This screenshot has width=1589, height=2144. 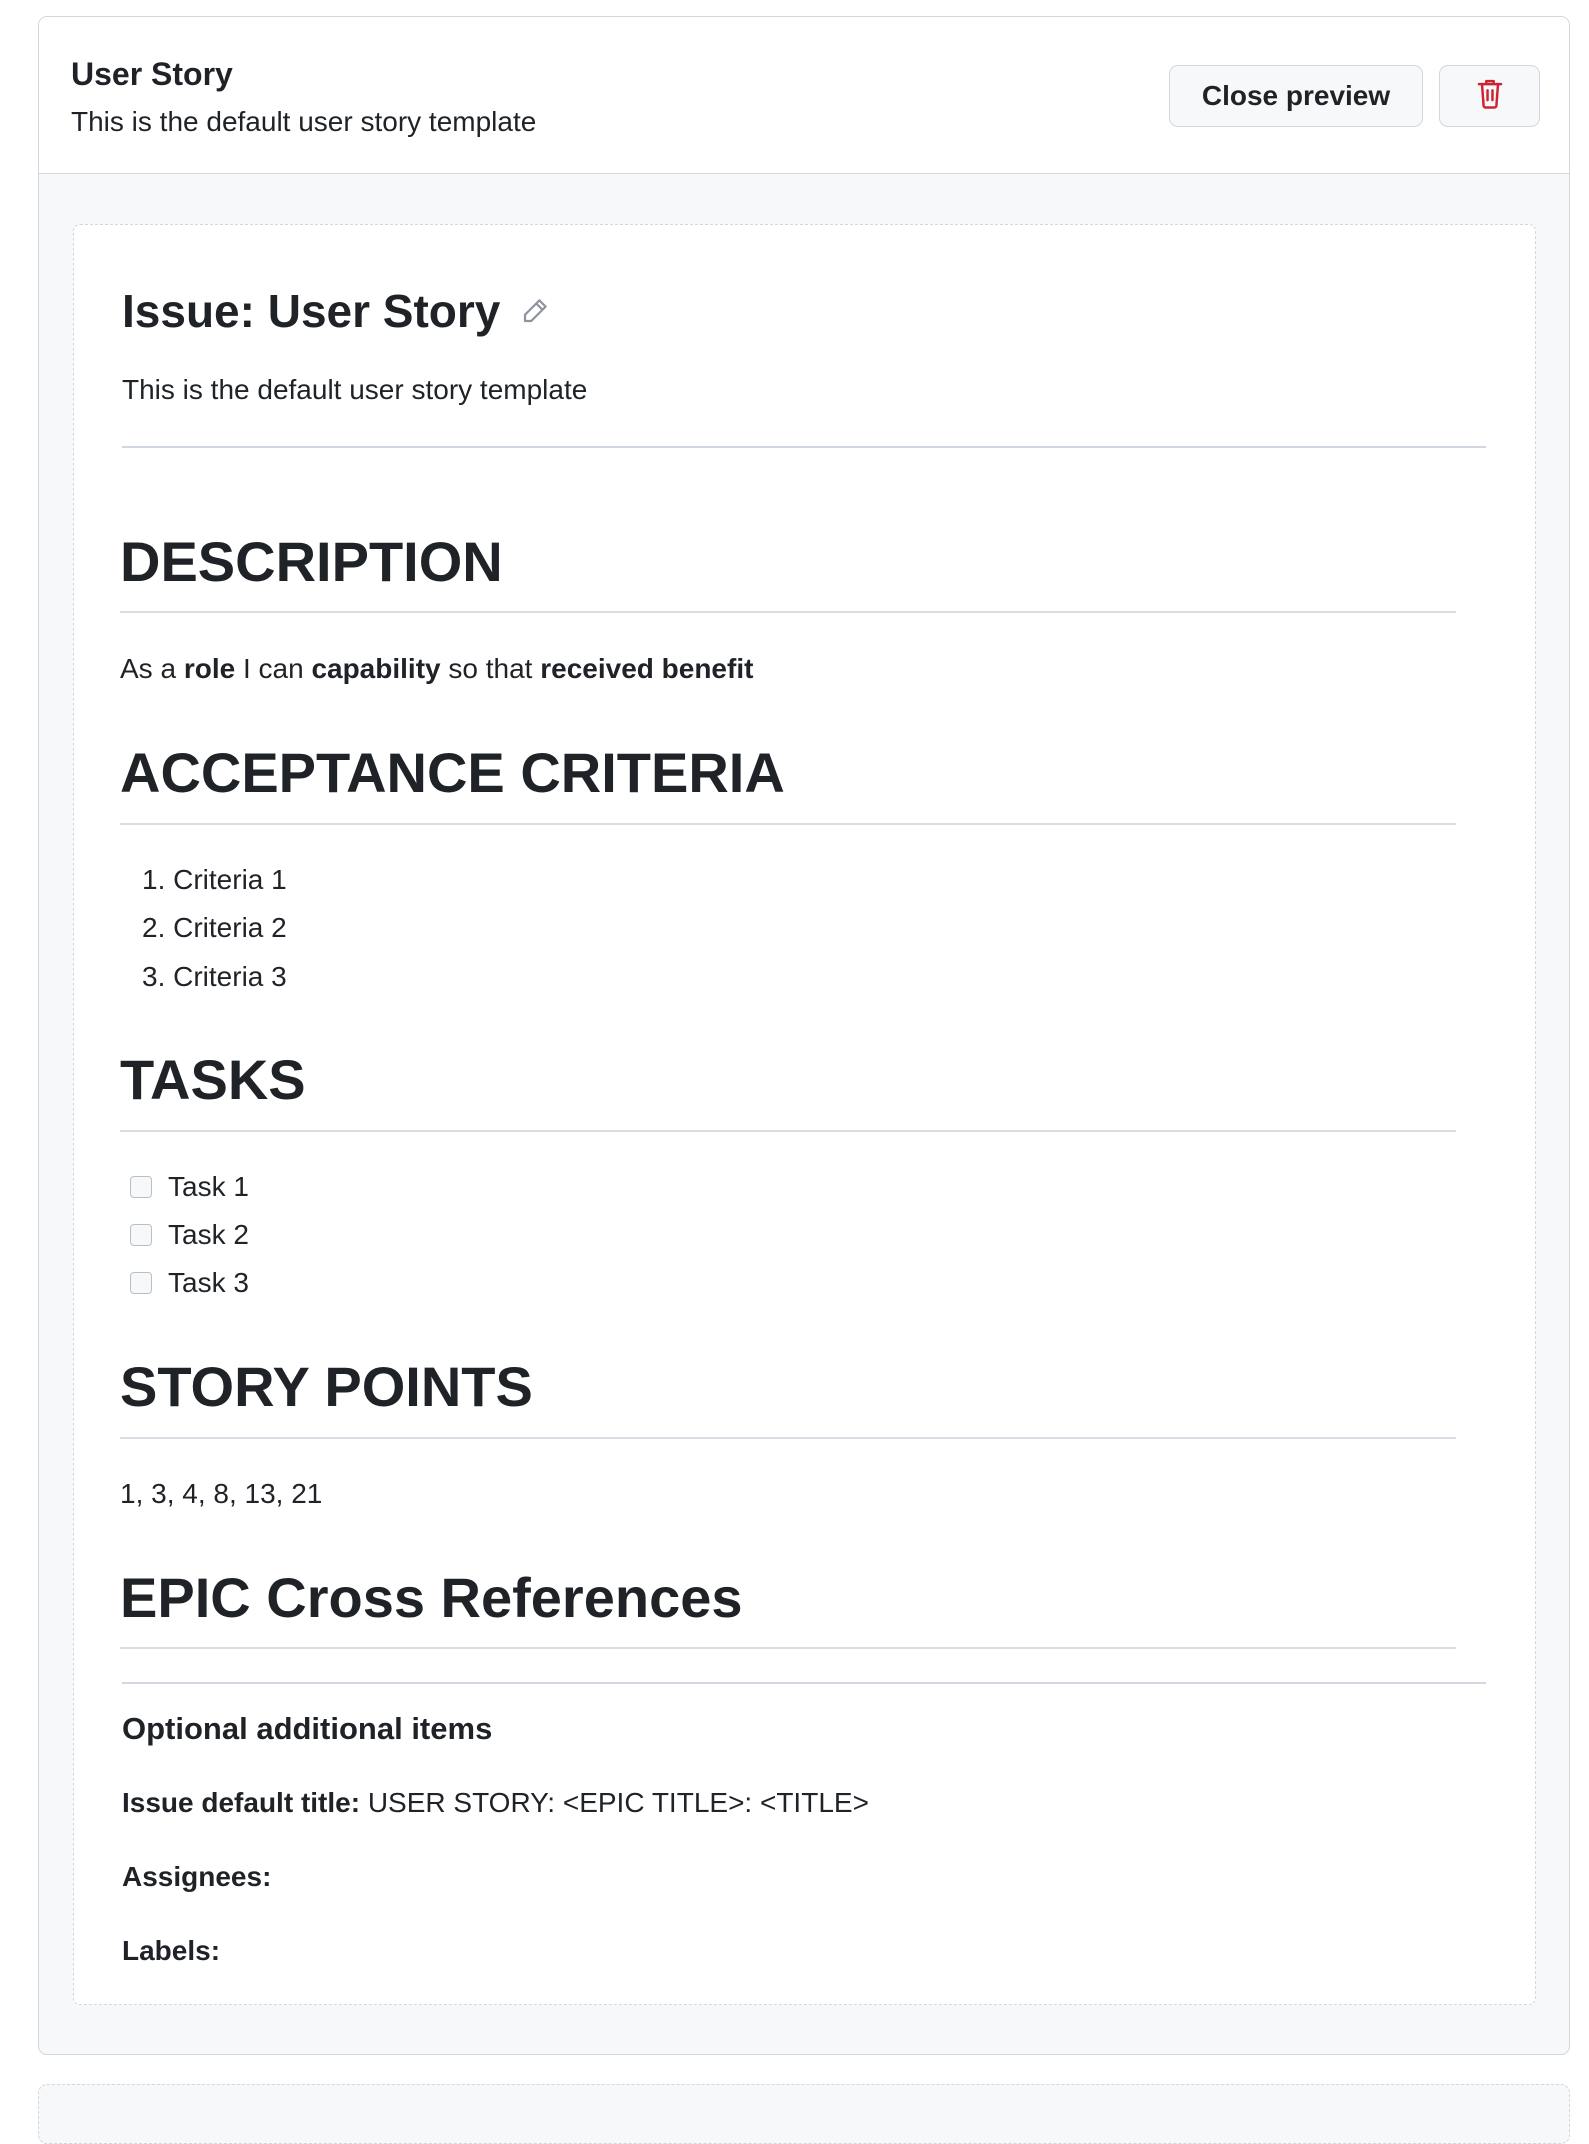 What do you see at coordinates (307, 1728) in the screenshot?
I see `optional-items-title: Optional additional items` at bounding box center [307, 1728].